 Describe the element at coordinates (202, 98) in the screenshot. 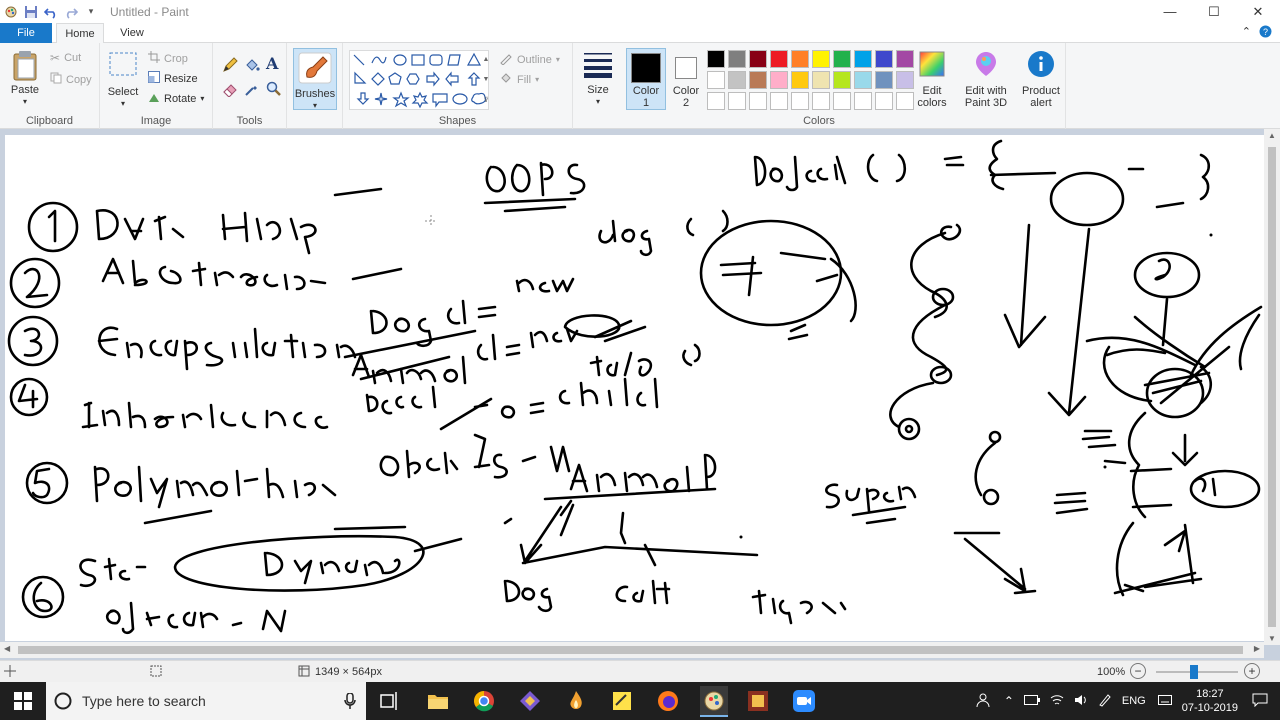

I see `rotate-dropdown-icon: ▾` at that location.